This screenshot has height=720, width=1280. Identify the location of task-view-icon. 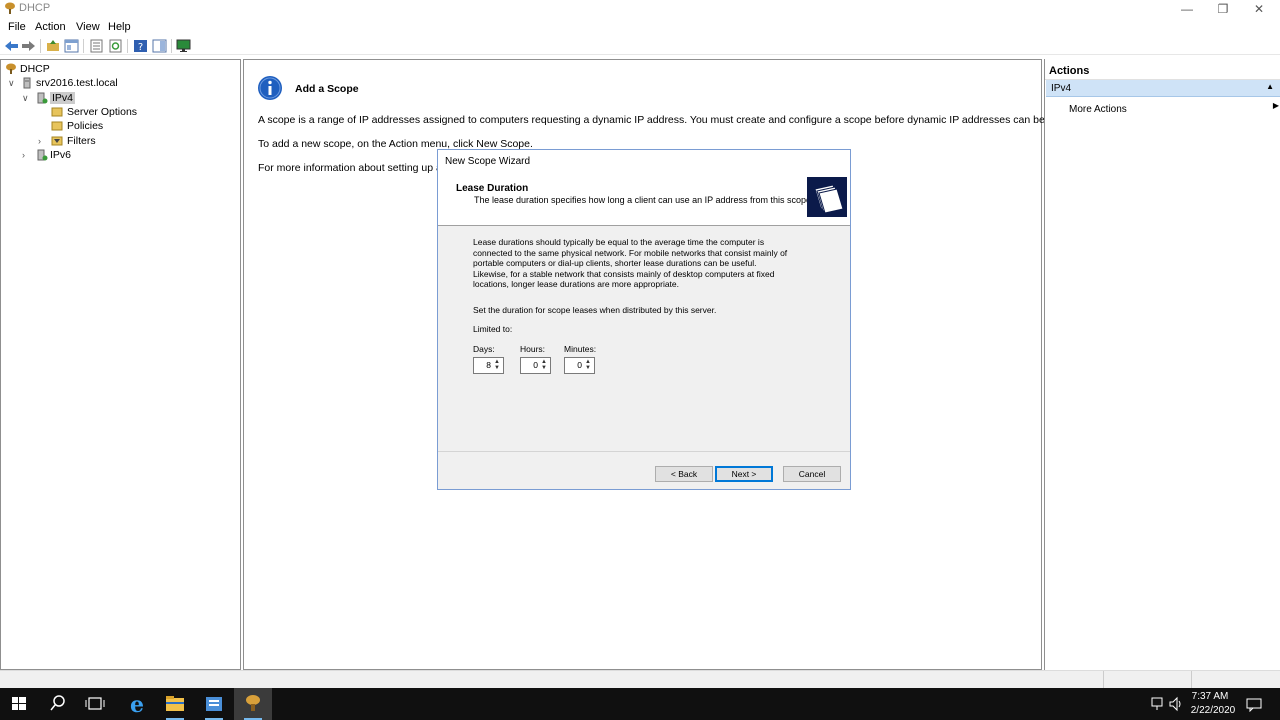
(95, 704).